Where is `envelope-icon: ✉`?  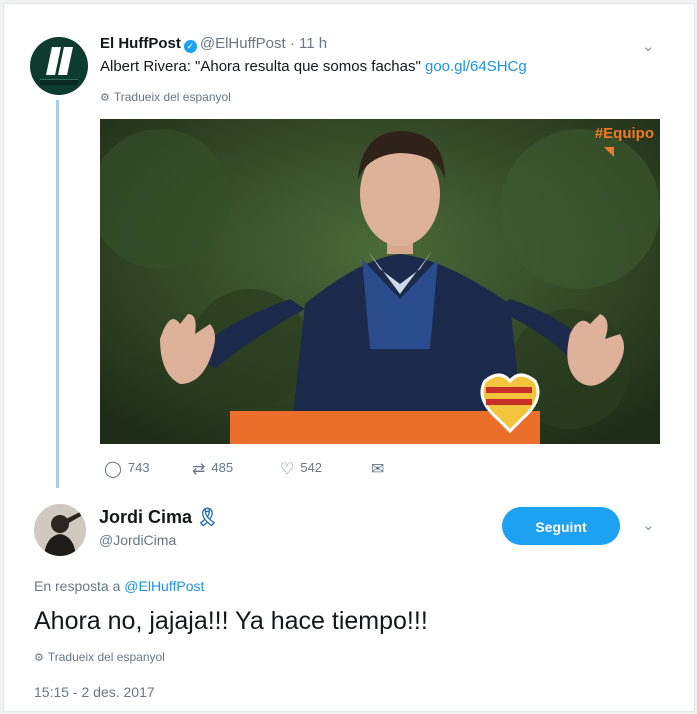
envelope-icon: ✉ is located at coordinates (378, 469).